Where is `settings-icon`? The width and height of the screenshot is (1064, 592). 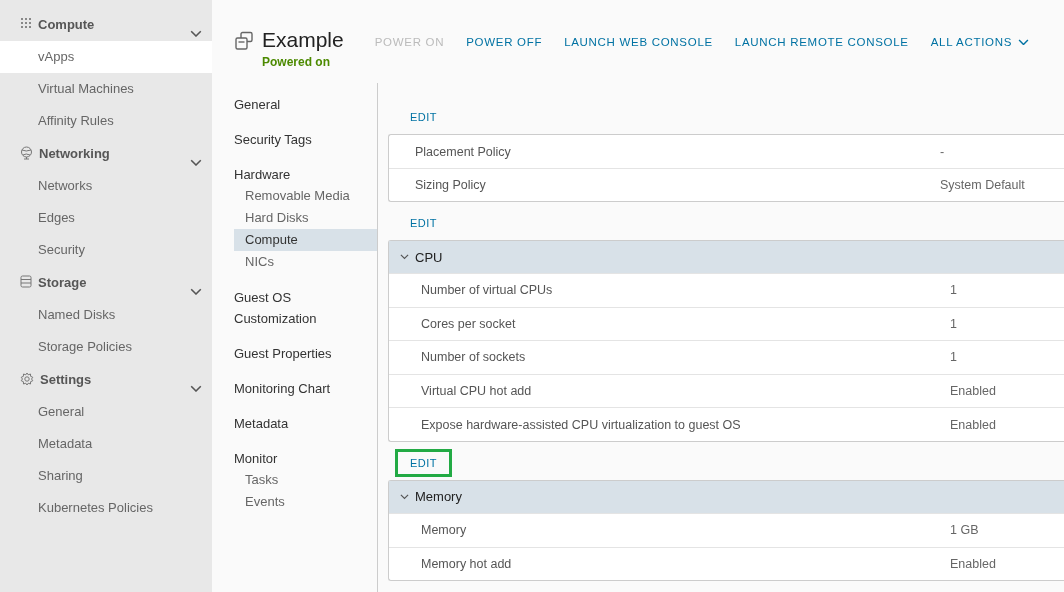
settings-icon is located at coordinates (27, 379).